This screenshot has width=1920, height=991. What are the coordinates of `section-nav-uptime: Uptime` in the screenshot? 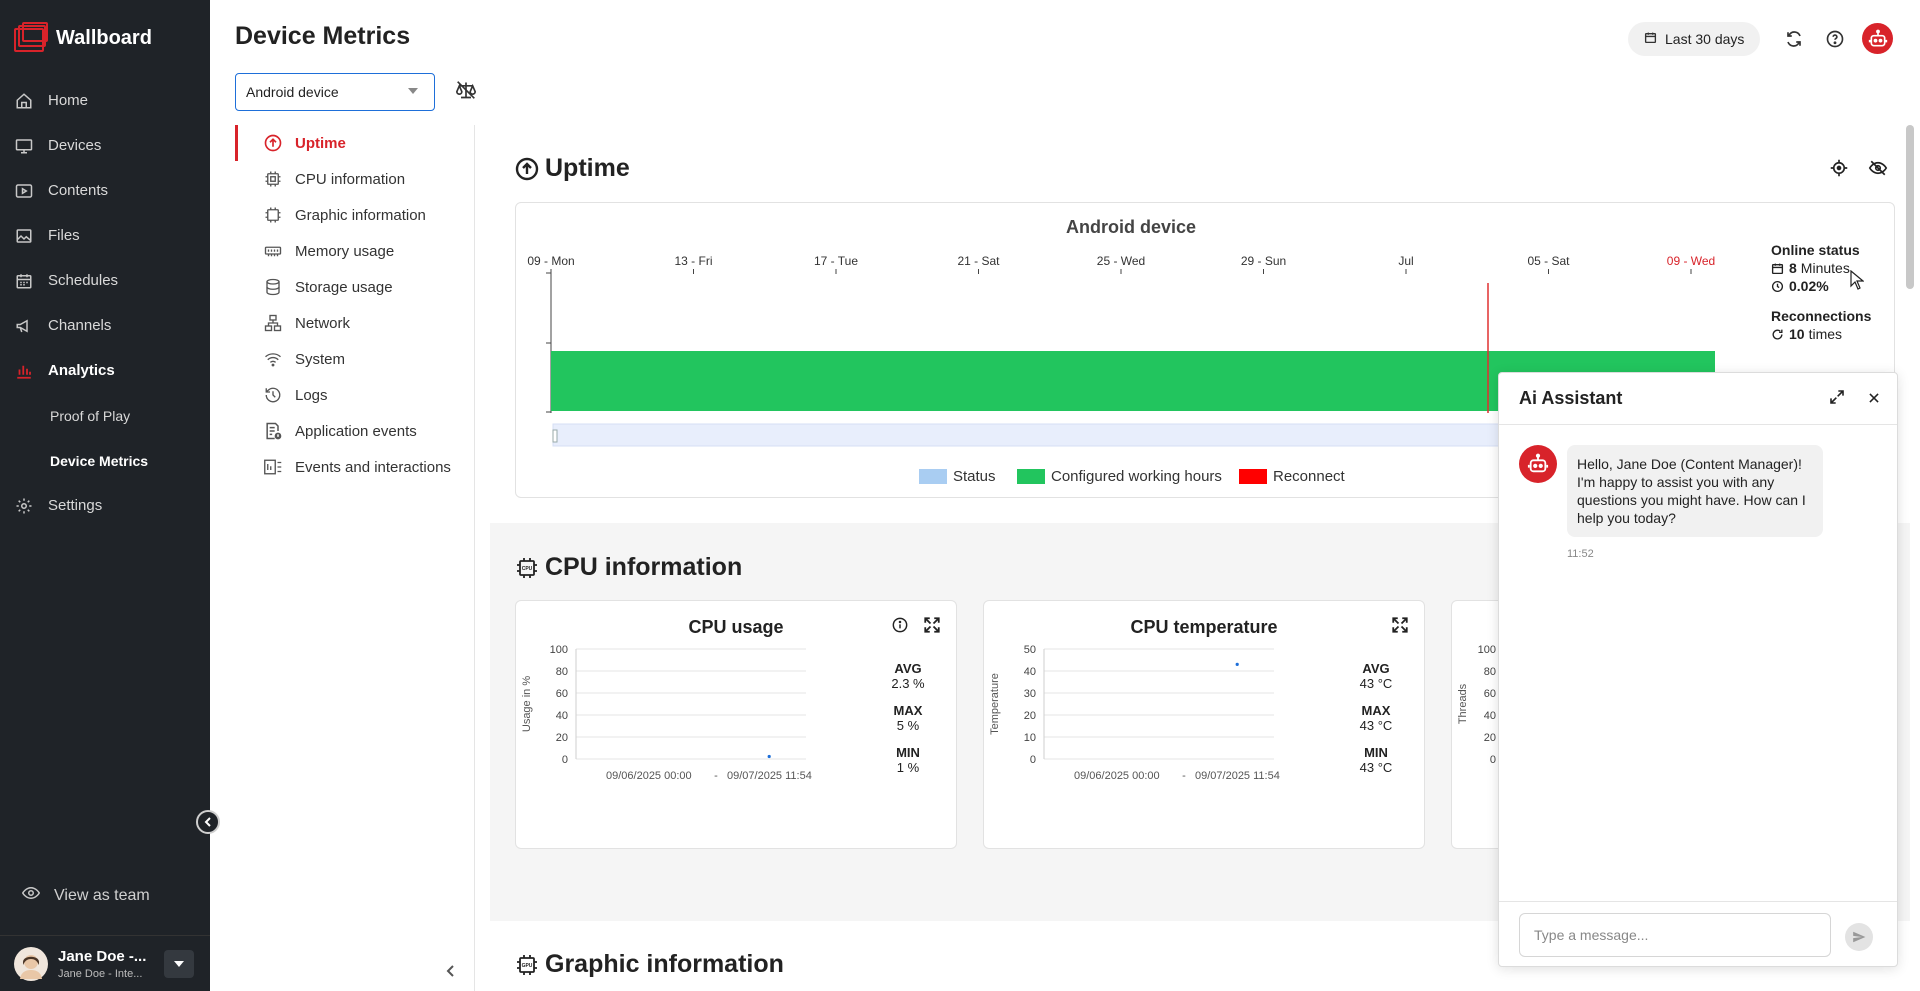 It's located at (354, 143).